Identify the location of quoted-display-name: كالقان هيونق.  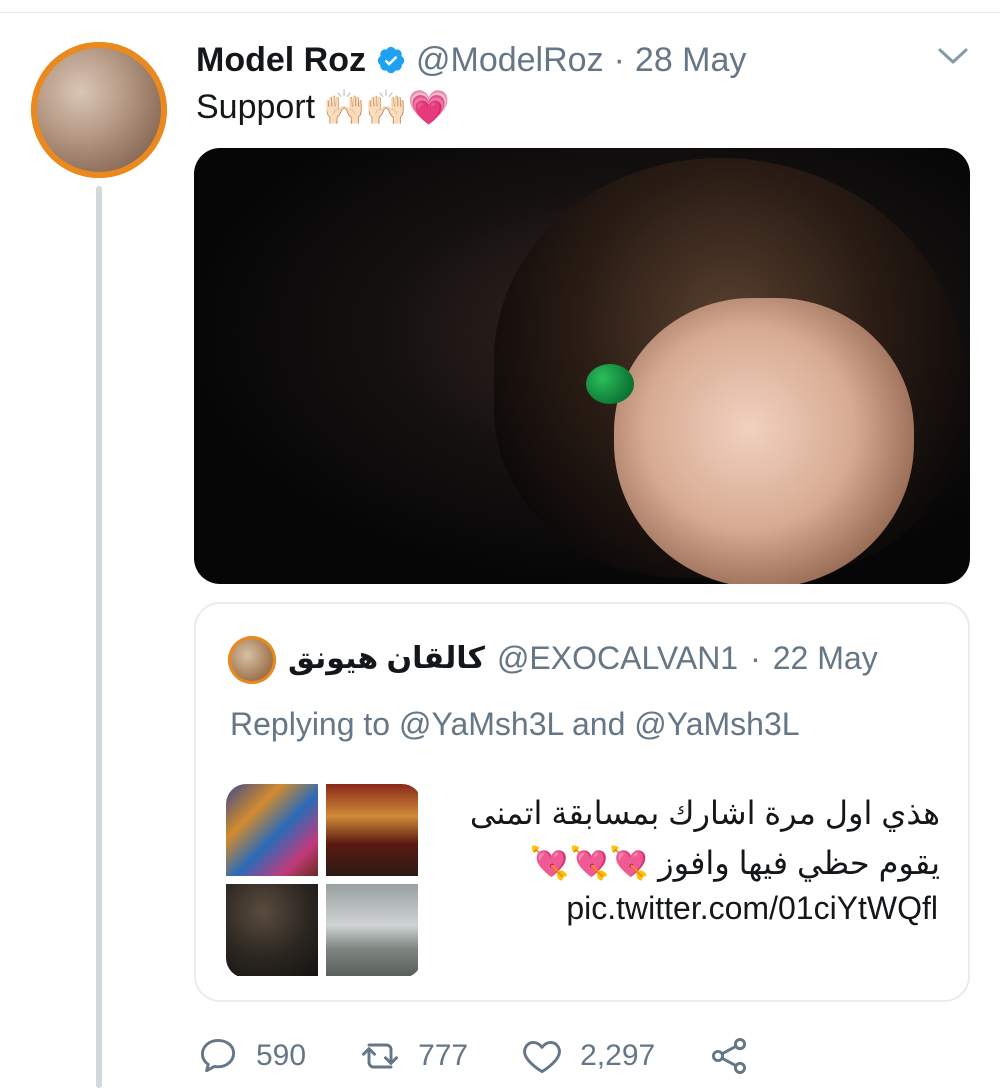
(386, 658).